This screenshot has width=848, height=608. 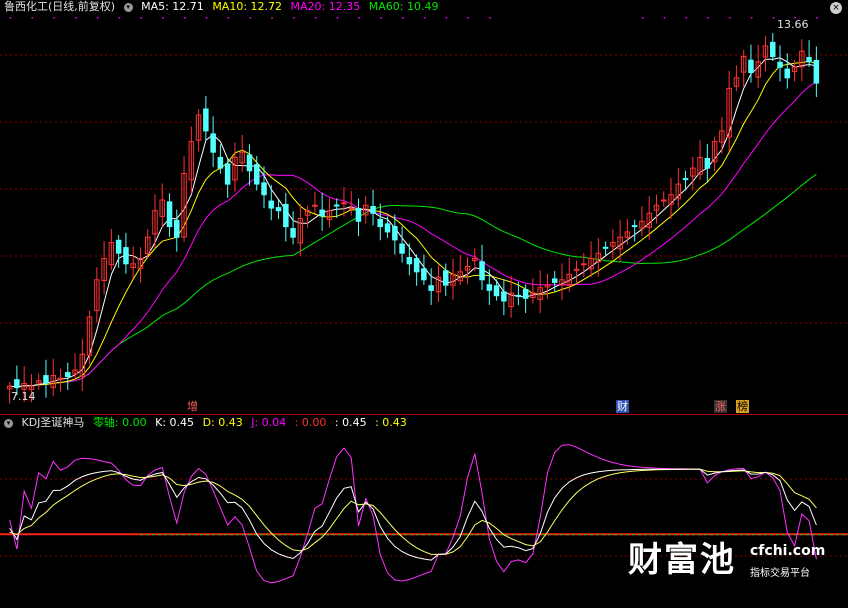 I want to click on settings-circle-icon: ▾, so click(x=128, y=7).